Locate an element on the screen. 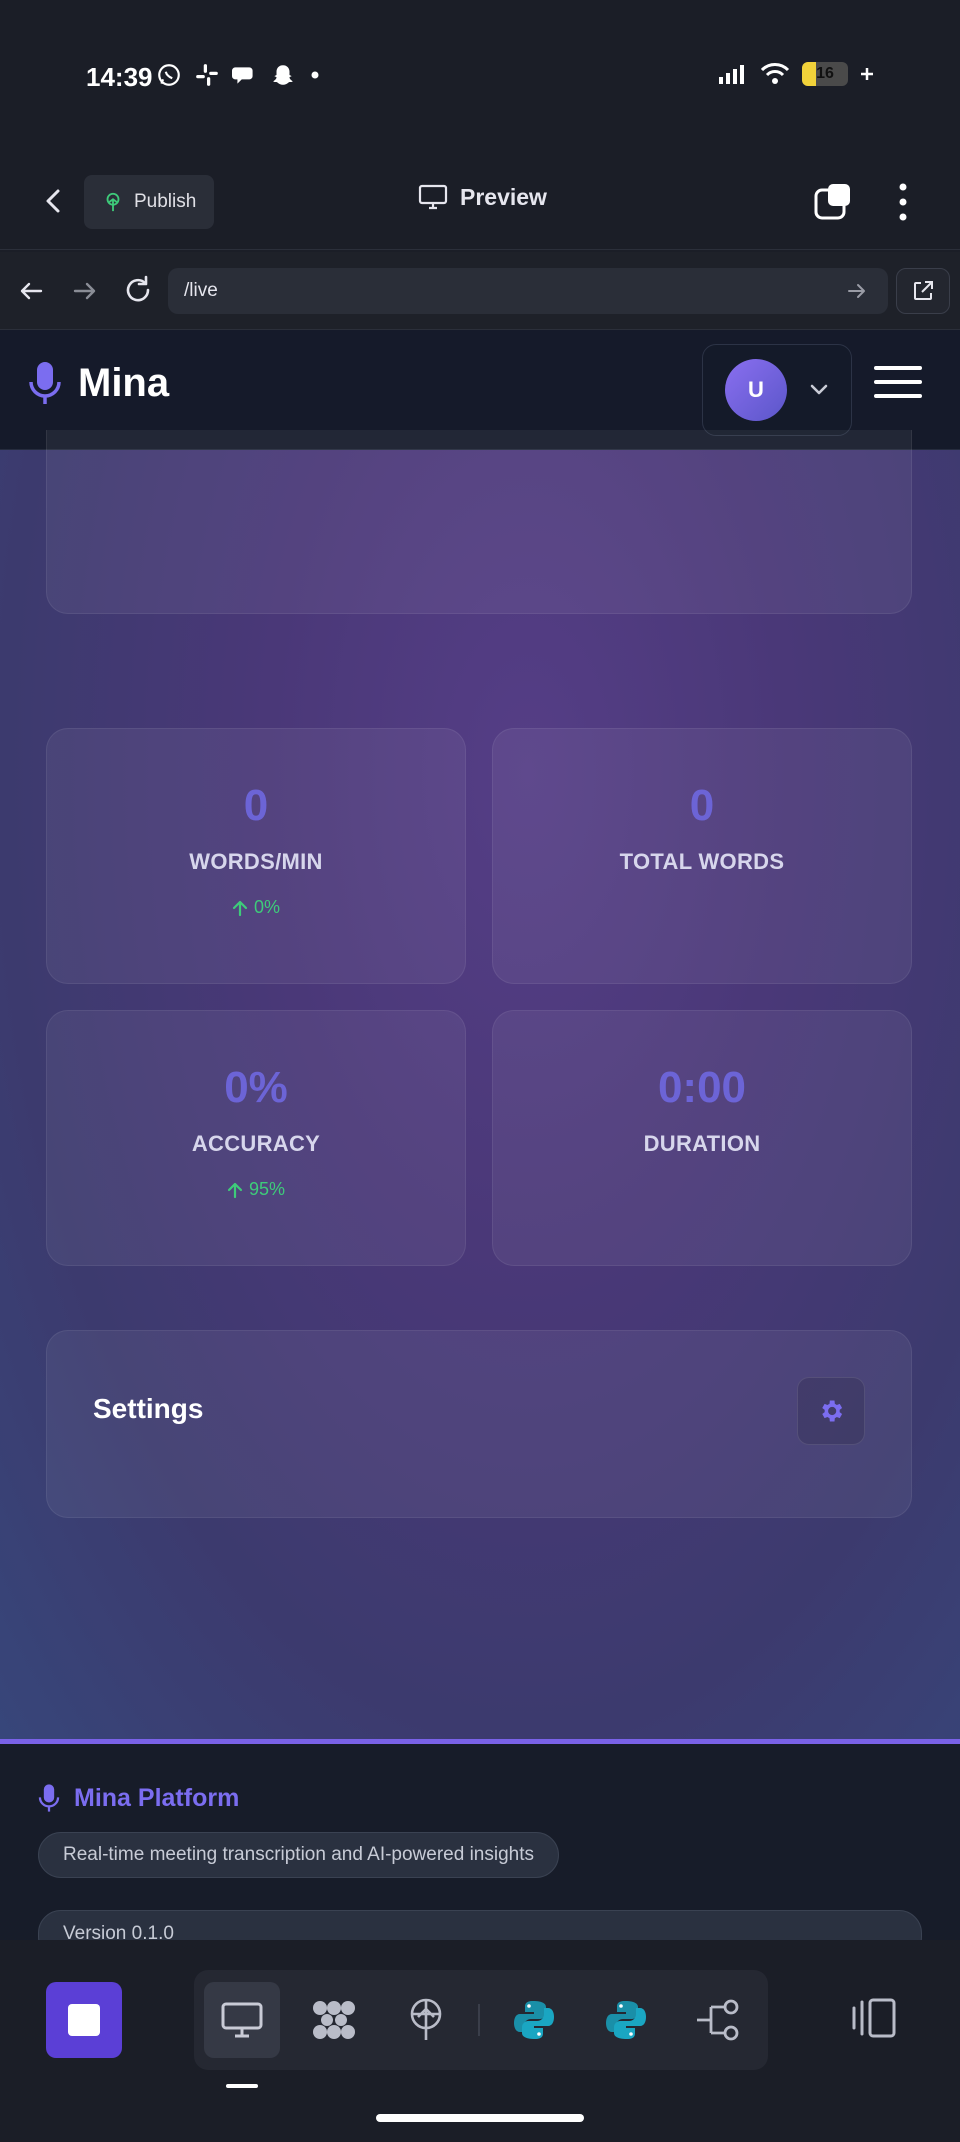 The height and width of the screenshot is (2142, 960). browser-forward-icon is located at coordinates (85, 291).